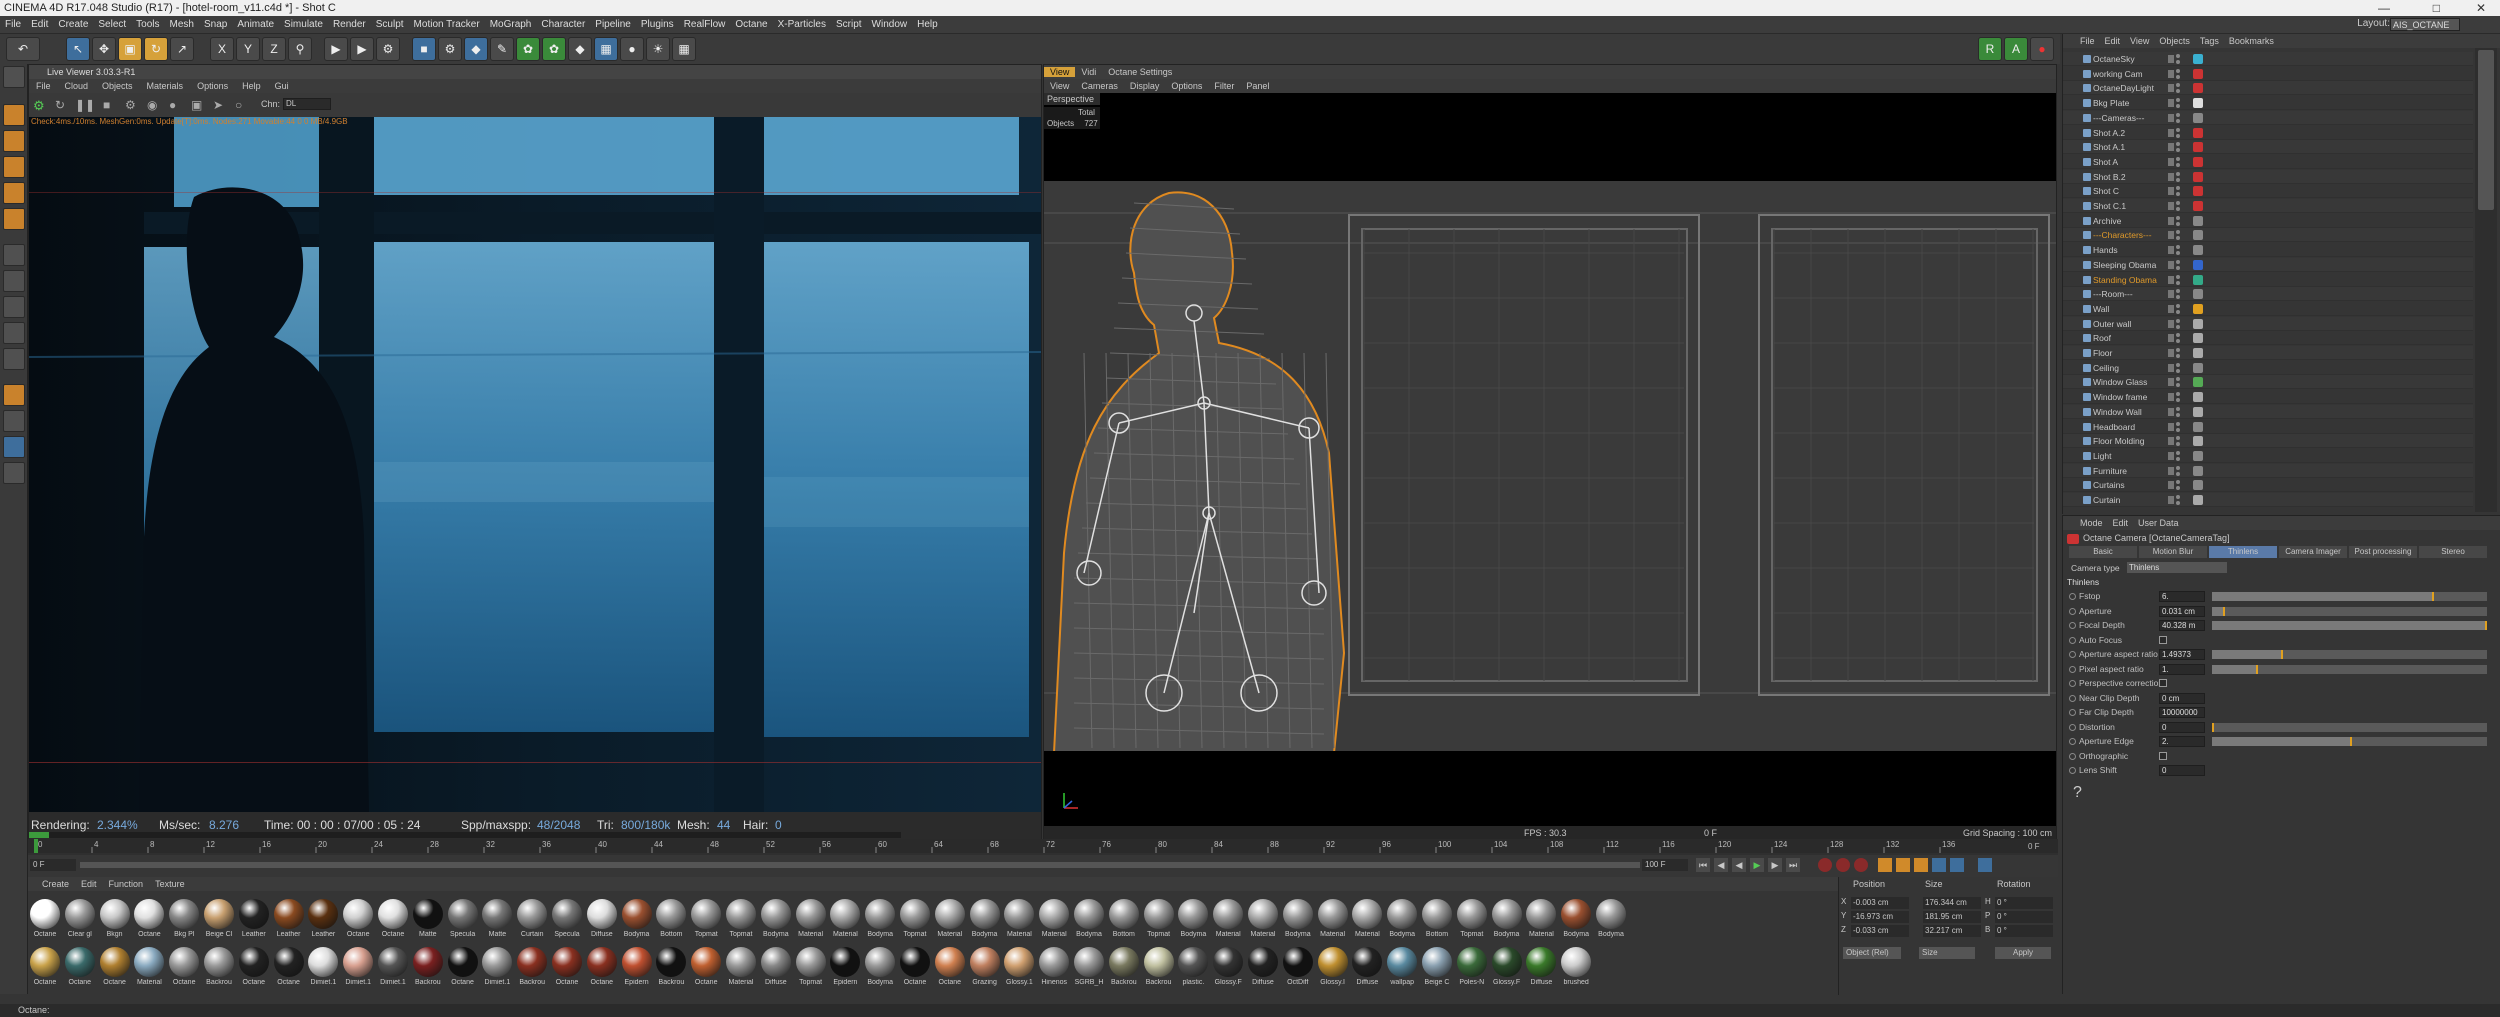 This screenshot has width=2500, height=1017. What do you see at coordinates (14, 473) in the screenshot?
I see `quad-view-icon` at bounding box center [14, 473].